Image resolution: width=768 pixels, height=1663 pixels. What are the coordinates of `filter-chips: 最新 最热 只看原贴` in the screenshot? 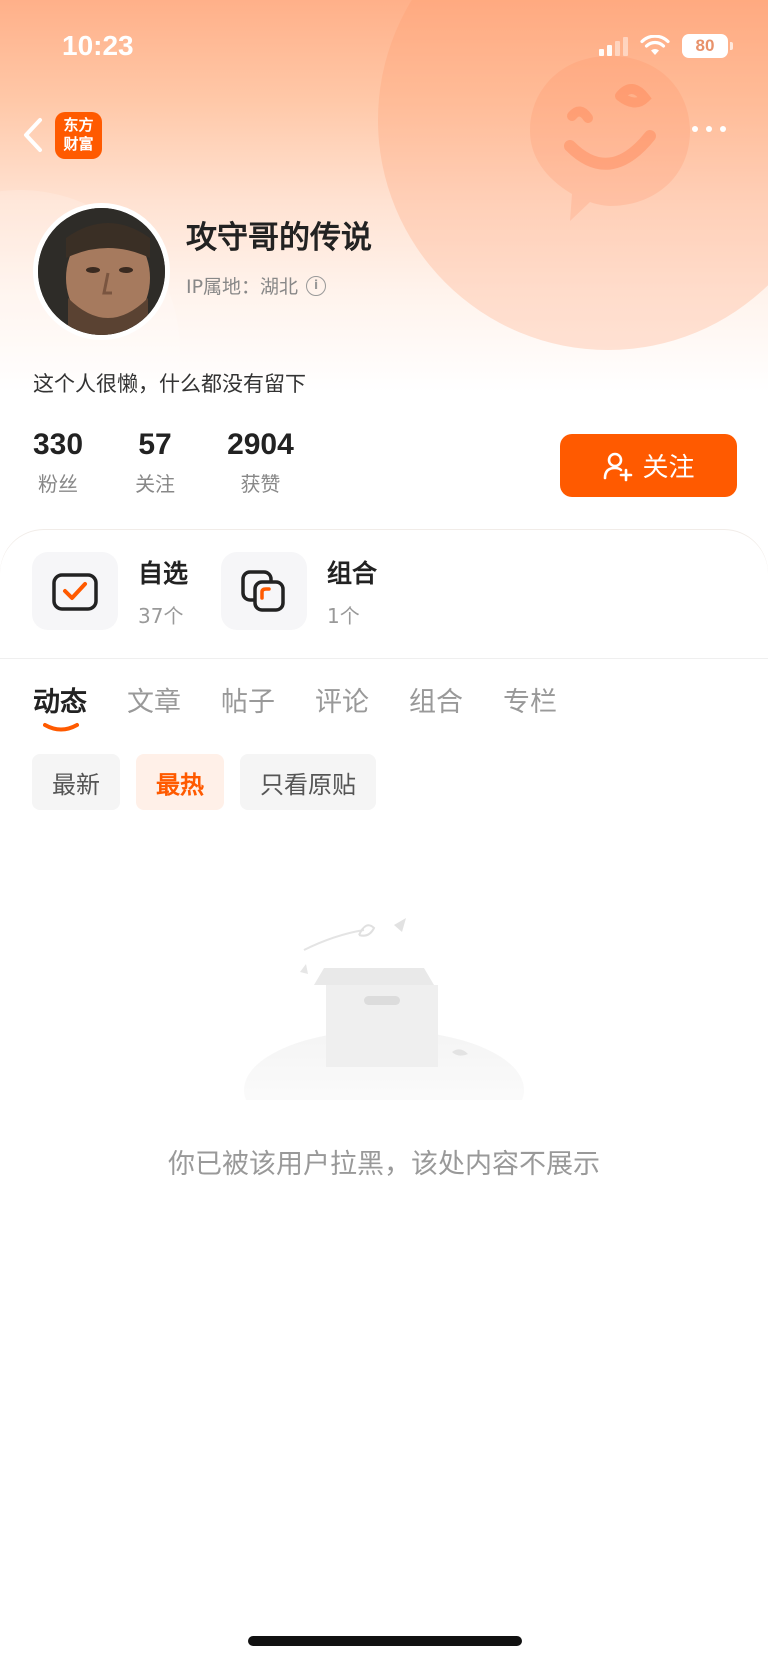 It's located at (204, 782).